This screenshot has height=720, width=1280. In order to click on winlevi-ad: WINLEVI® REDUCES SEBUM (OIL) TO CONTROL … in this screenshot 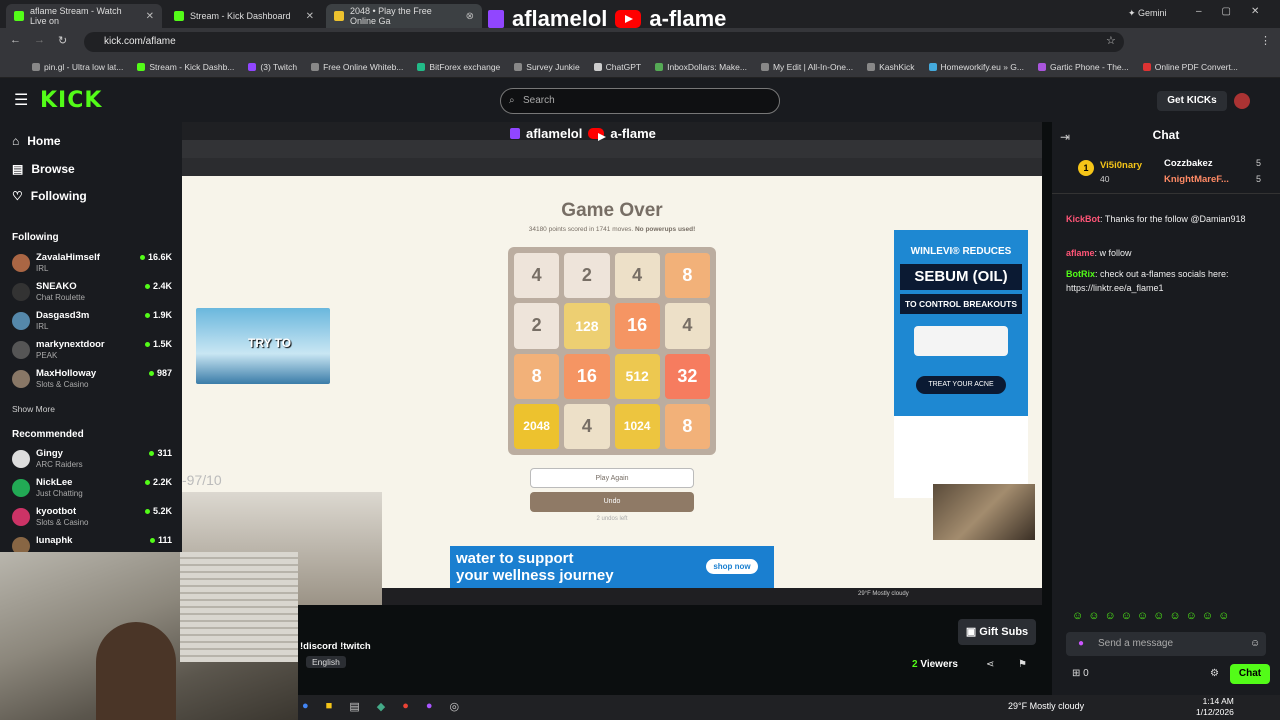, I will do `click(961, 364)`.